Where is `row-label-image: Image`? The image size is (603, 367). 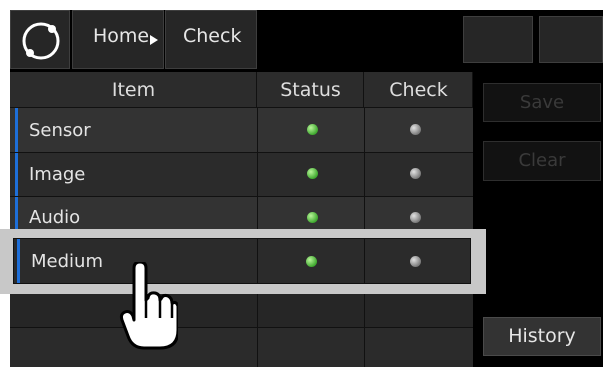 row-label-image: Image is located at coordinates (57, 174).